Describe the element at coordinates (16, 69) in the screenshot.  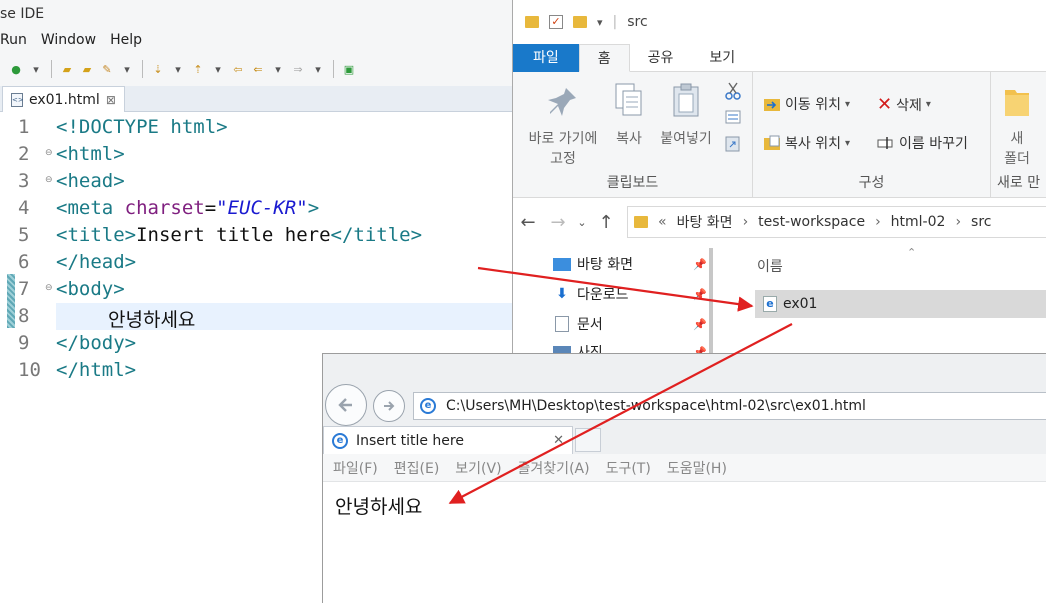
I see `run-icon: ●` at that location.